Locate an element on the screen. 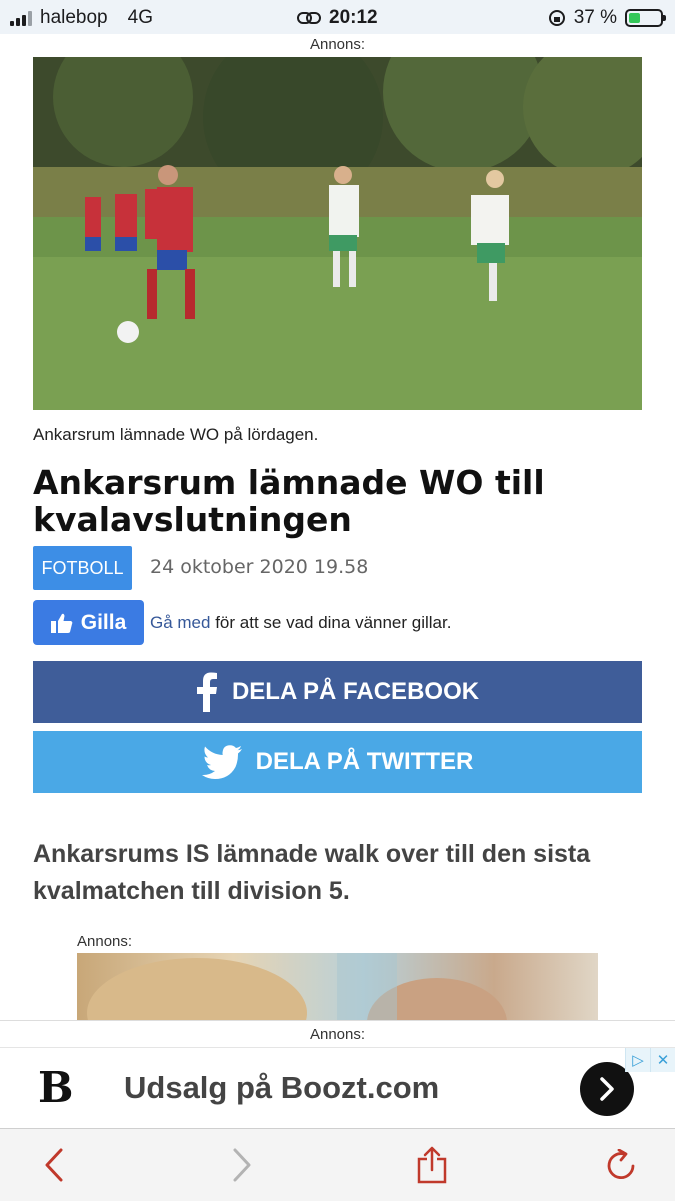  banner-text: Udsalg på Boozt.com is located at coordinates (282, 1087).